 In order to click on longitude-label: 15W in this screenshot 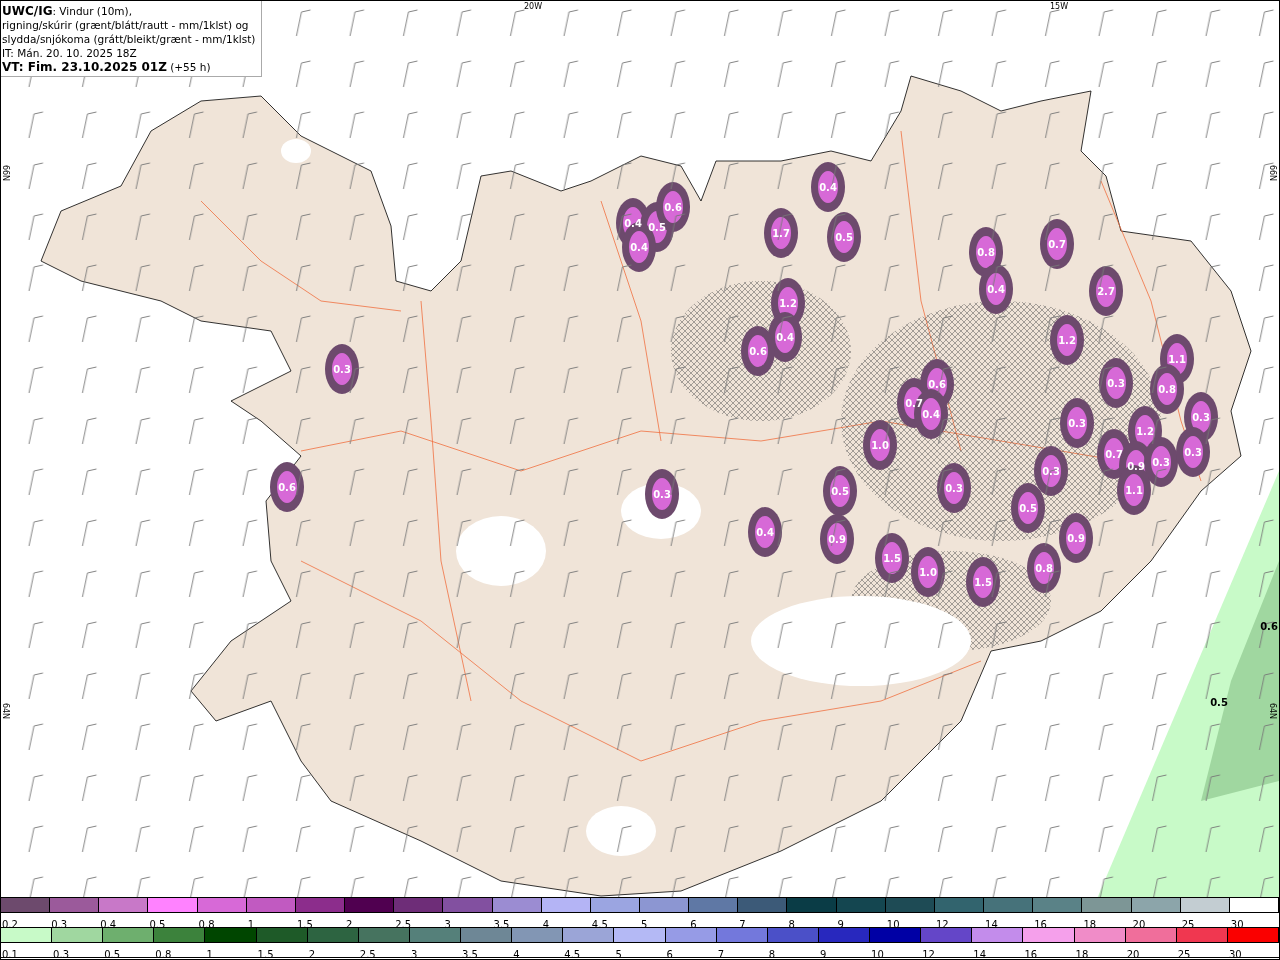, I will do `click(1059, 6)`.